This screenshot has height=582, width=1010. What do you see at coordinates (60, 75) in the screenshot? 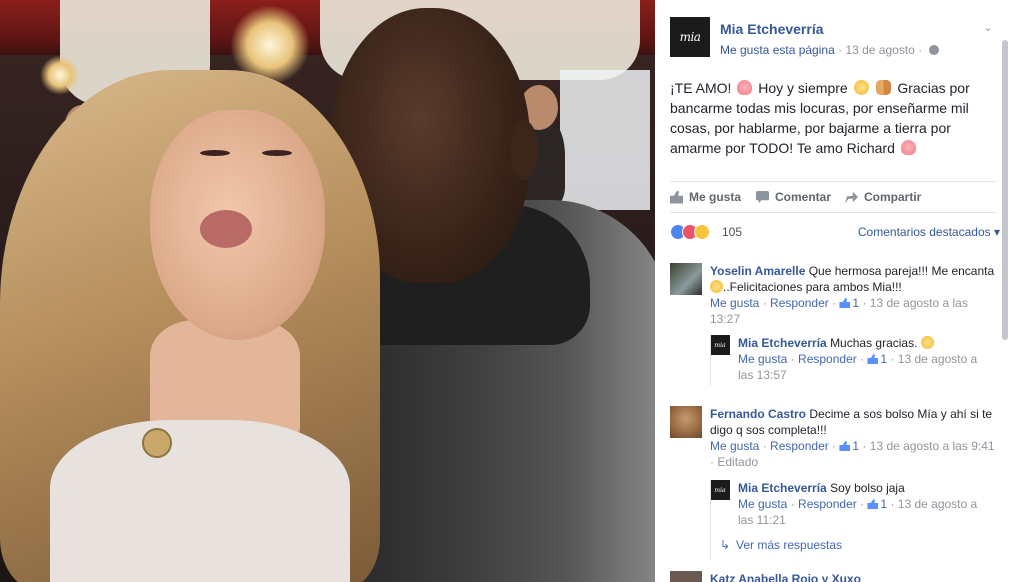
I see `lamp` at bounding box center [60, 75].